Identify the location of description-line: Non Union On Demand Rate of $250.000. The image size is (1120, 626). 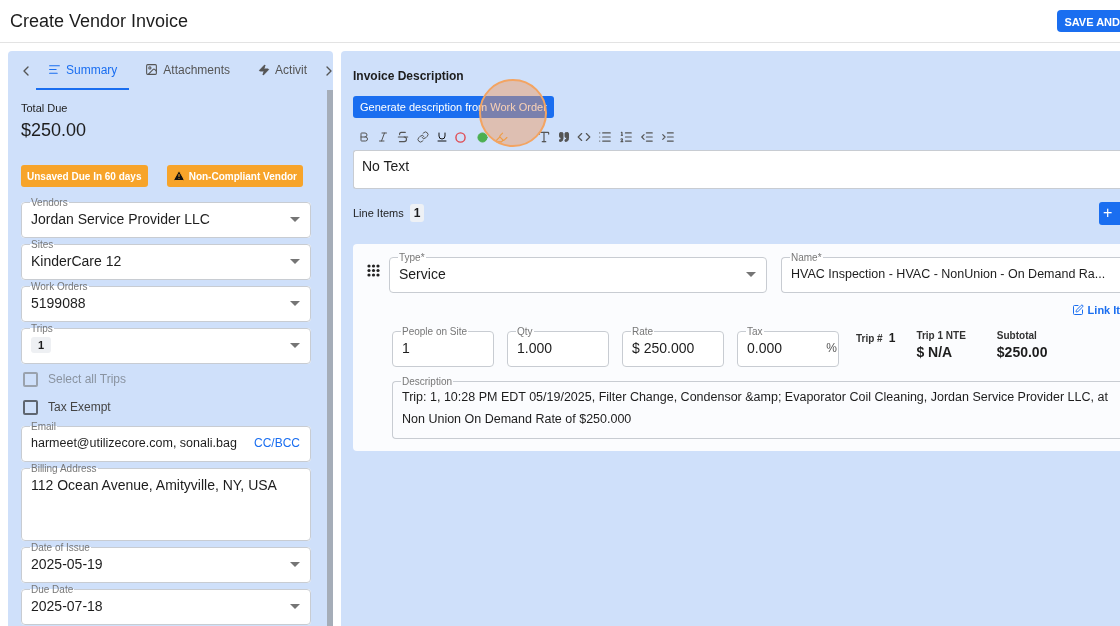
(517, 419).